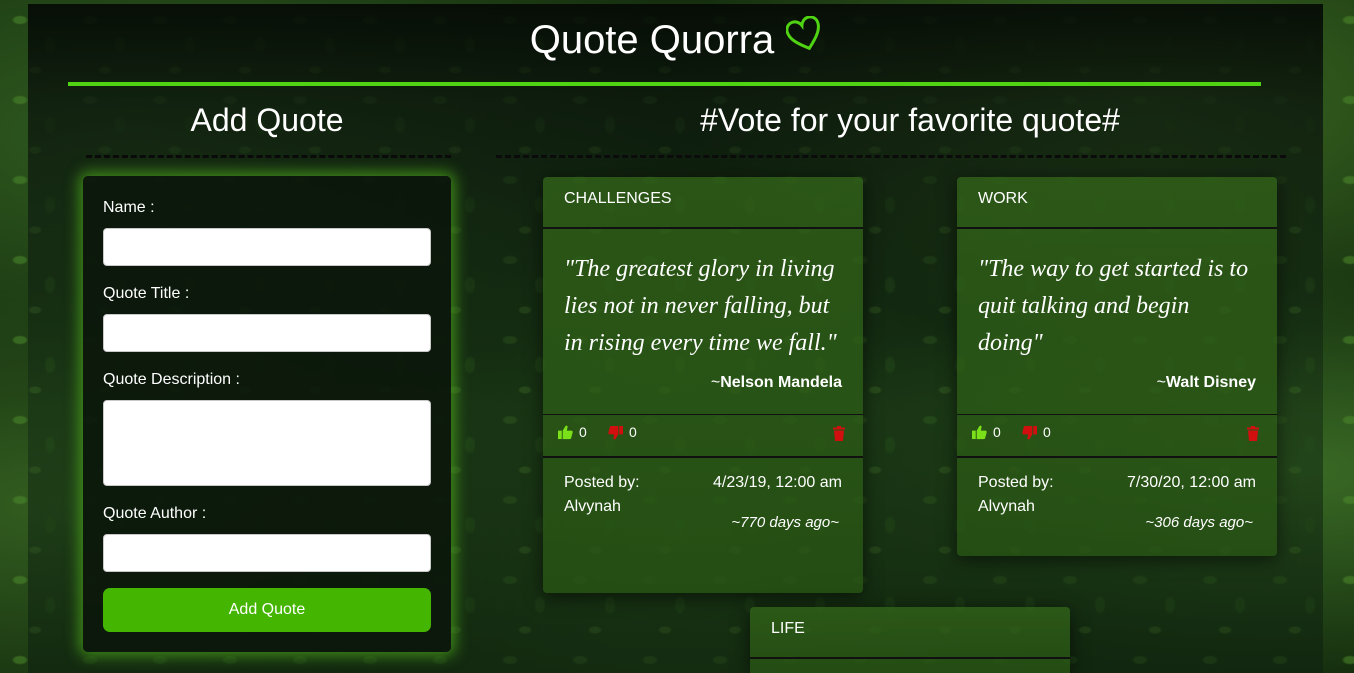 The image size is (1354, 673). I want to click on name-label: Name :, so click(129, 207).